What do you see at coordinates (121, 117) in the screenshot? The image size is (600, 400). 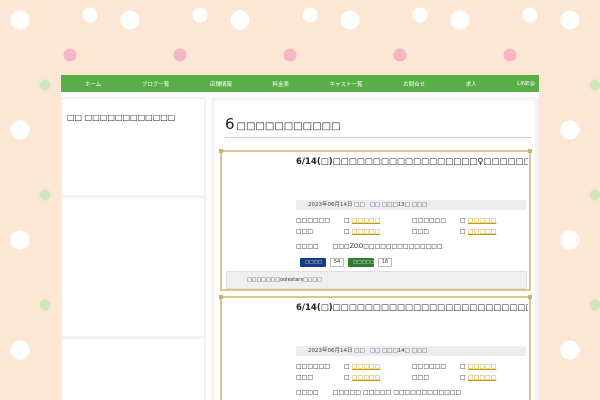 I see `sidebar-widget-title: □□ □□□□□□□□□□□□` at bounding box center [121, 117].